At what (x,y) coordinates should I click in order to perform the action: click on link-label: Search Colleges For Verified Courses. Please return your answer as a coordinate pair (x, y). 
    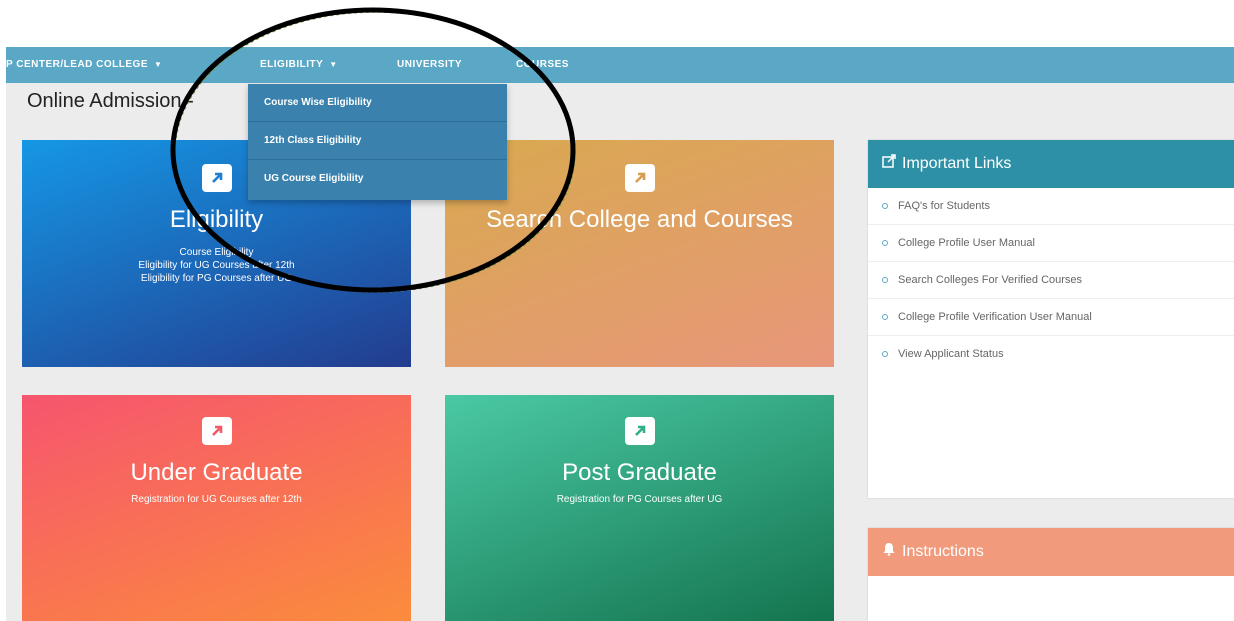
    Looking at the image, I should click on (990, 280).